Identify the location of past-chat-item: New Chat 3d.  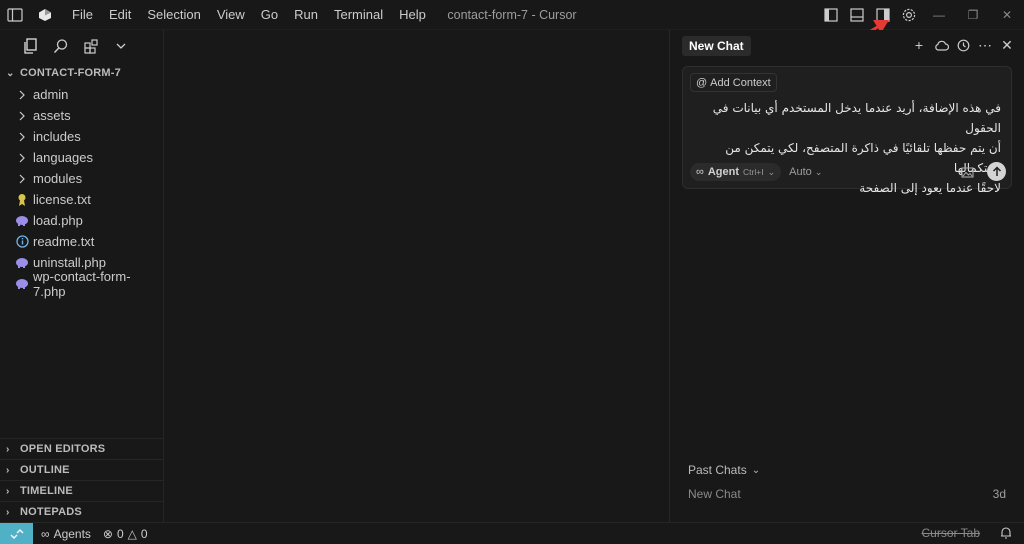
(847, 494).